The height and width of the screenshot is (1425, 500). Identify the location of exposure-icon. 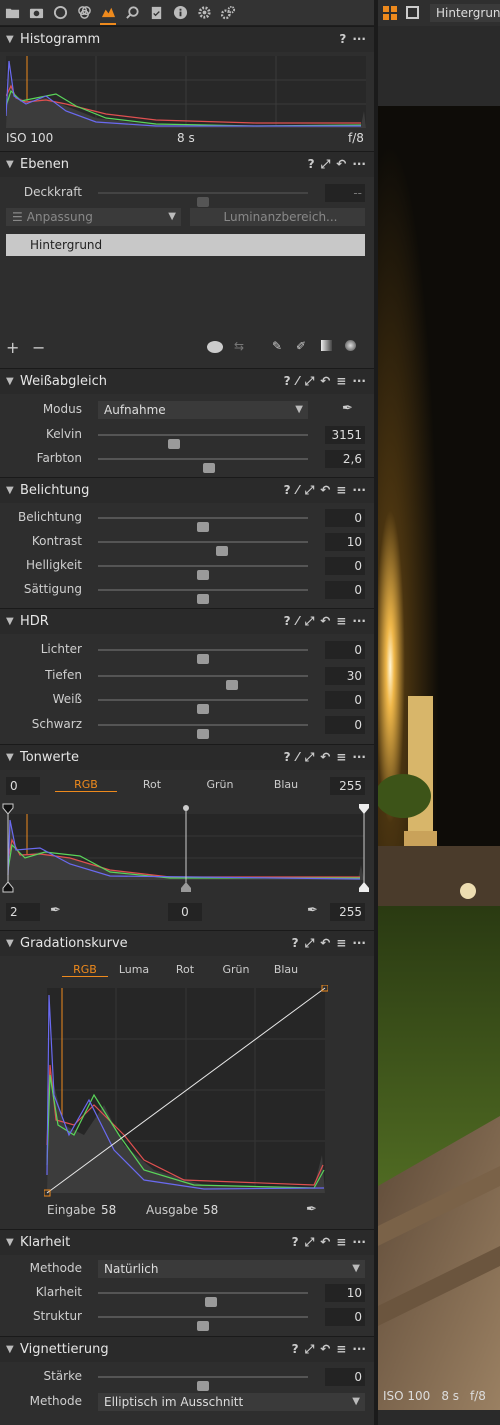
(108, 13).